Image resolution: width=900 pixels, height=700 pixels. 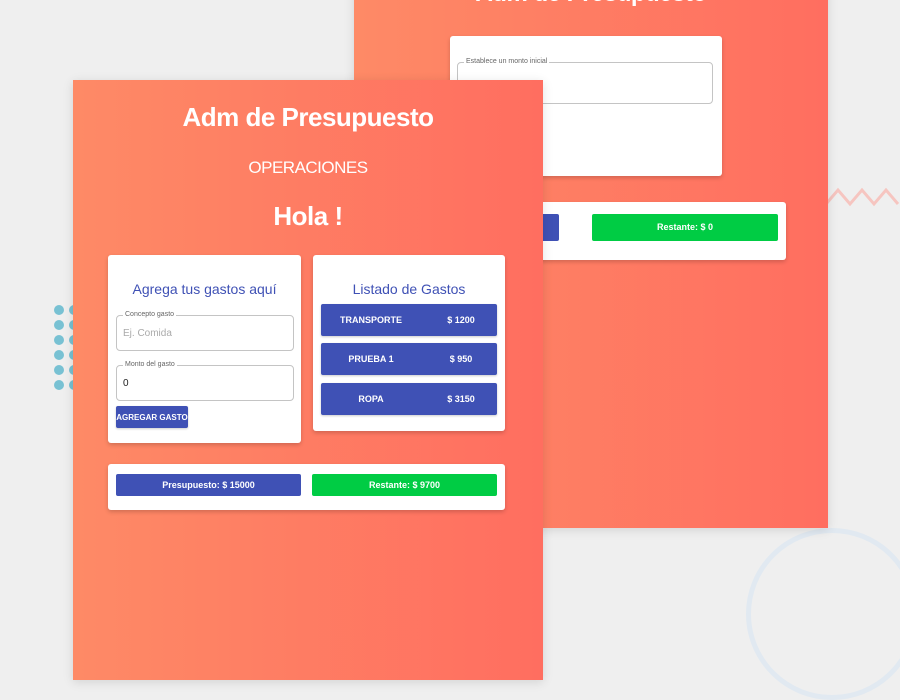 What do you see at coordinates (152, 417) in the screenshot?
I see `add-expense-button: AGREGAR GASTO` at bounding box center [152, 417].